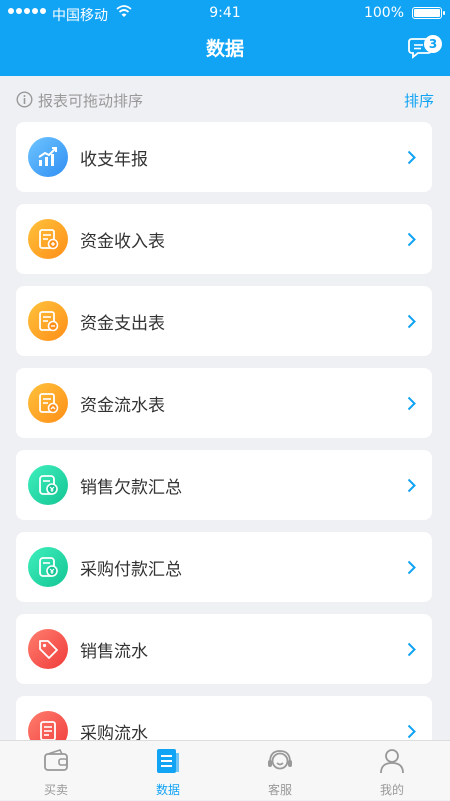  Describe the element at coordinates (280, 771) in the screenshot. I see `tab-service: 客服` at that location.